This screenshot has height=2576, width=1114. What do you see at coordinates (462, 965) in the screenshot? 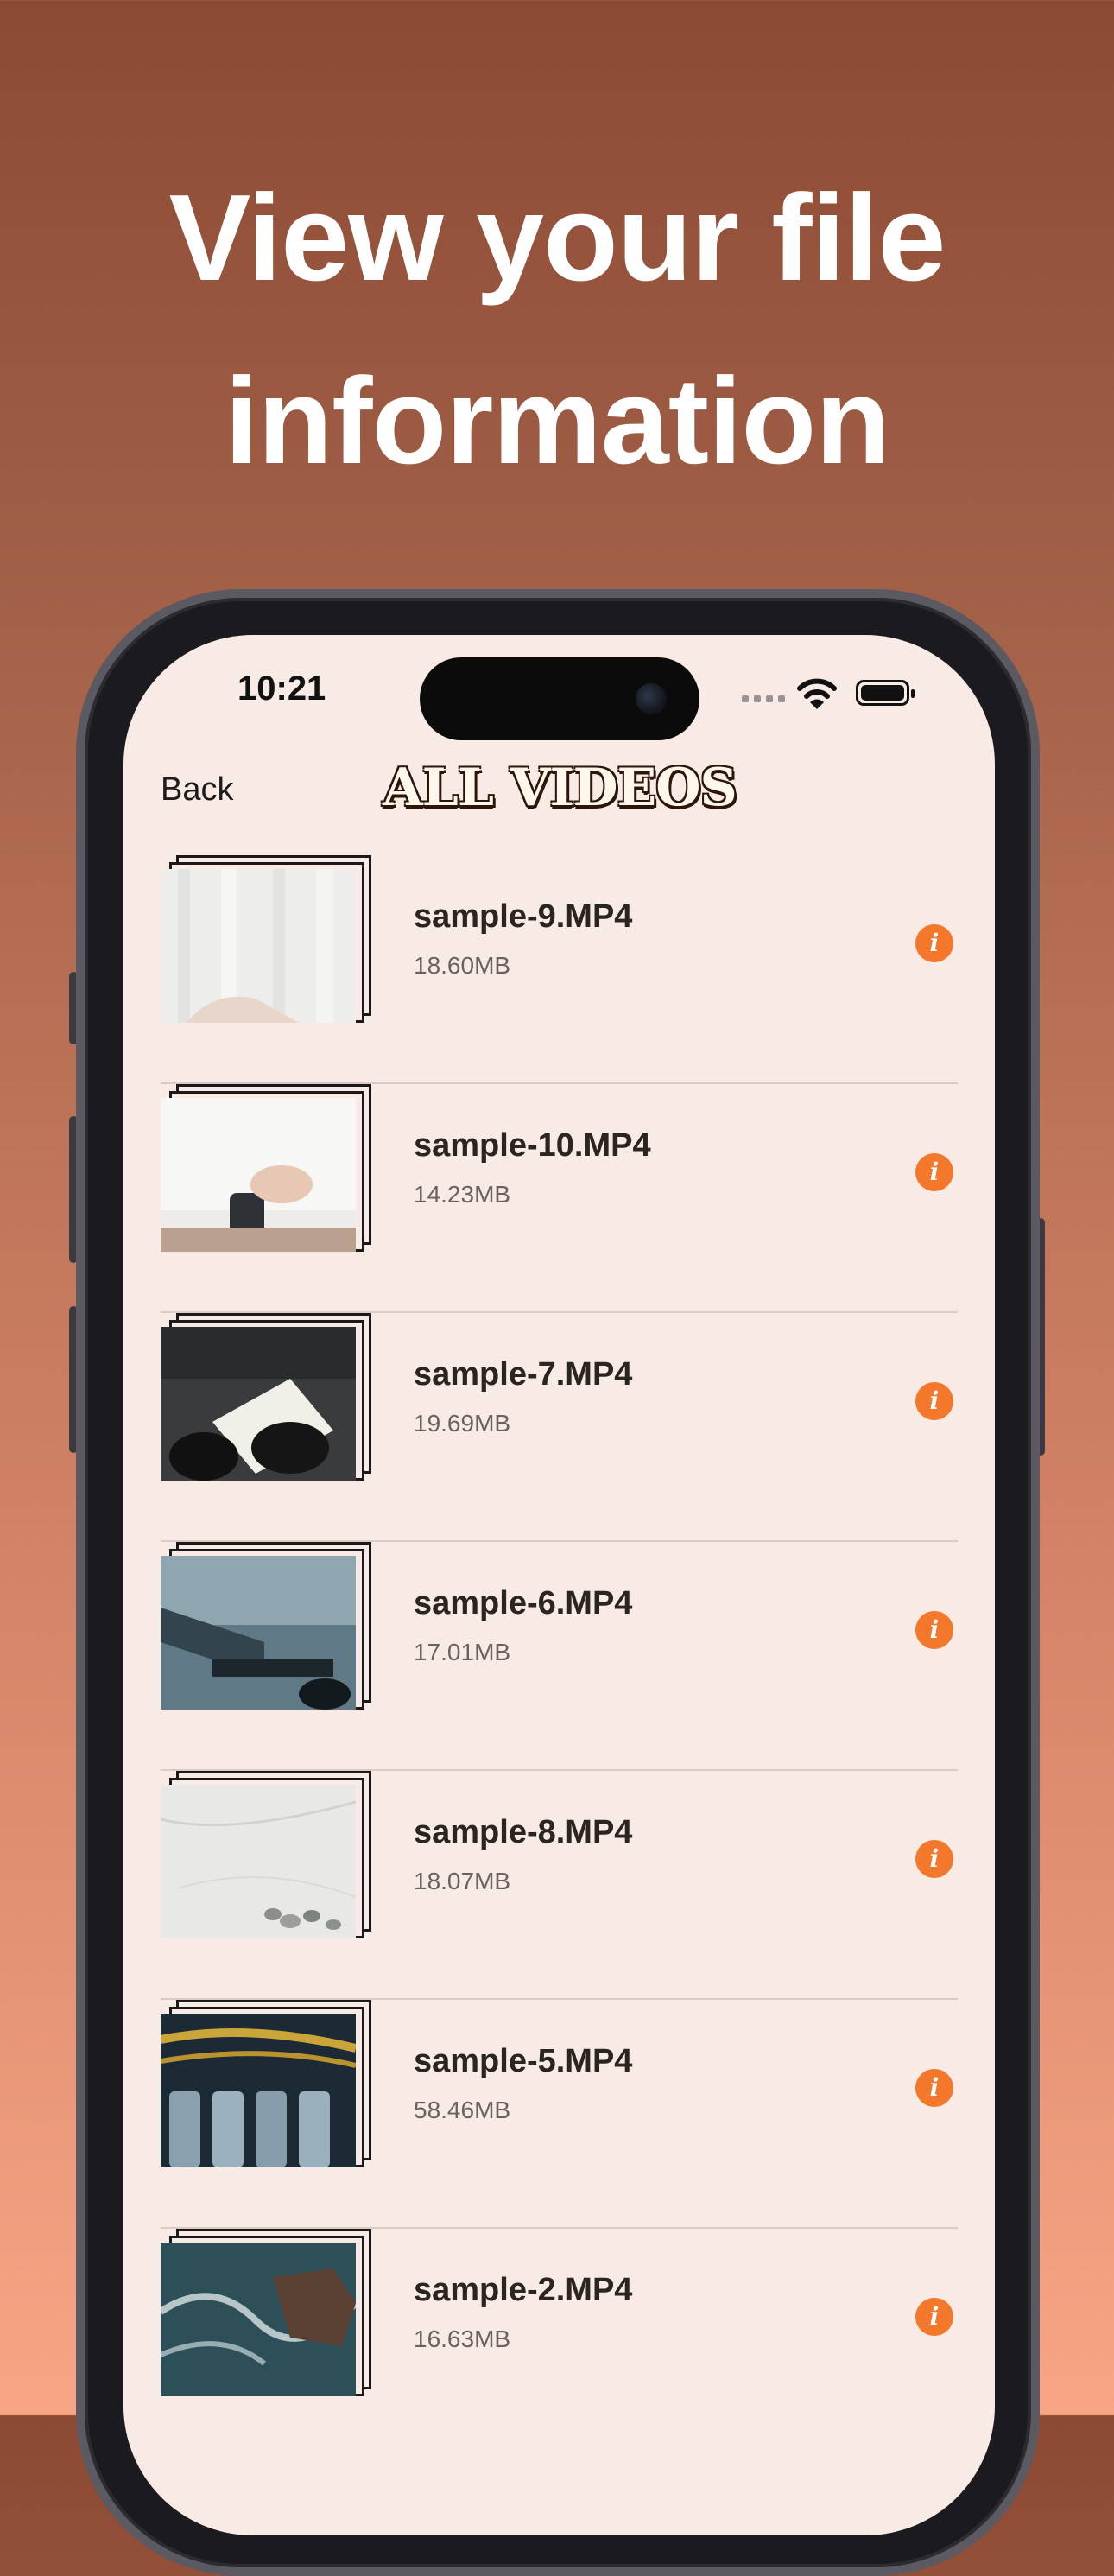
I see `video-size: 18.60MB` at bounding box center [462, 965].